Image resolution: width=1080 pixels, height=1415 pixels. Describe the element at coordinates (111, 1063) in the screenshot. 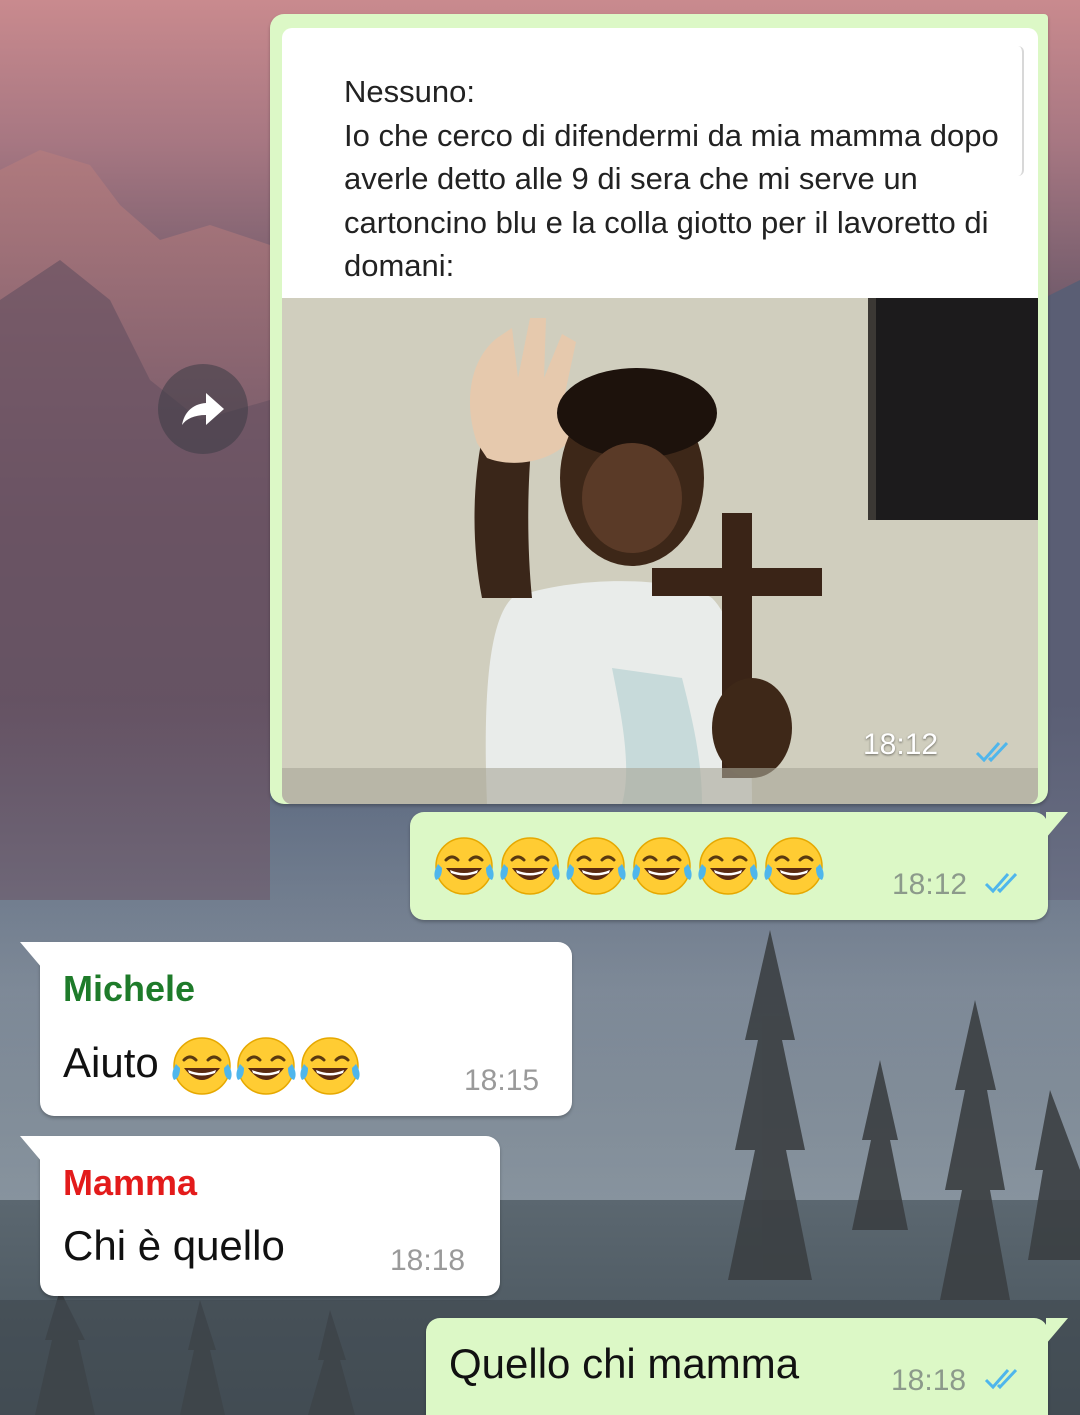

I see `message-text: Aiuto` at that location.